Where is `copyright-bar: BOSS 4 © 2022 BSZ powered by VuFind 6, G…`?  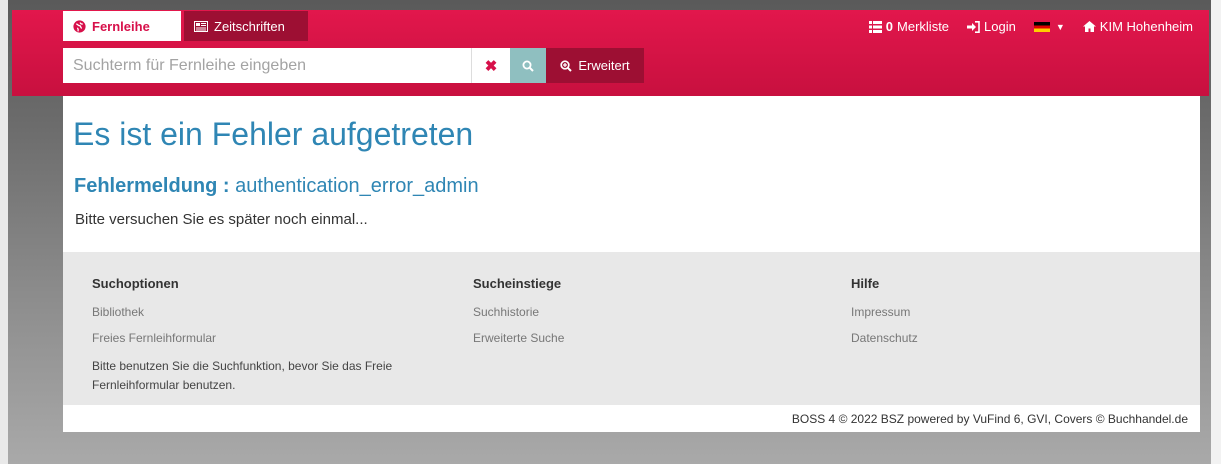
copyright-bar: BOSS 4 © 2022 BSZ powered by VuFind 6, G… is located at coordinates (631, 418).